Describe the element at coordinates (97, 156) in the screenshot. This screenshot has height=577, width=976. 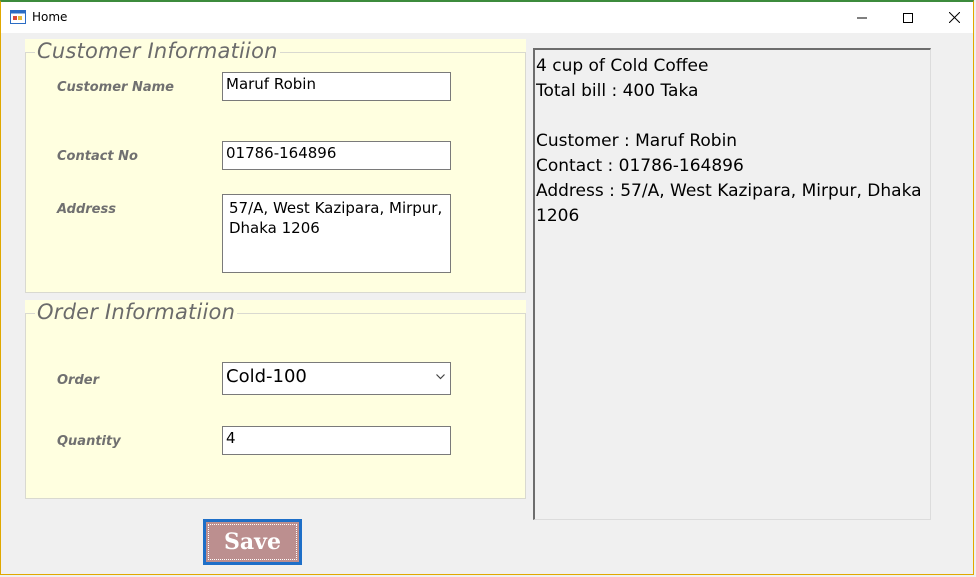
I see `contact-no-label: Contact No` at that location.